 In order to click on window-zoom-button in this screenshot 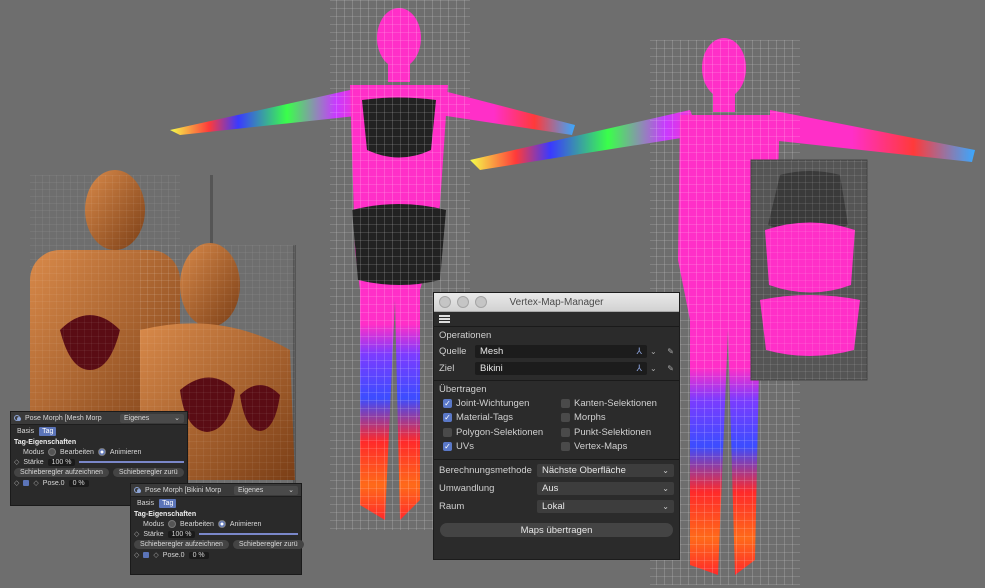, I will do `click(481, 302)`.